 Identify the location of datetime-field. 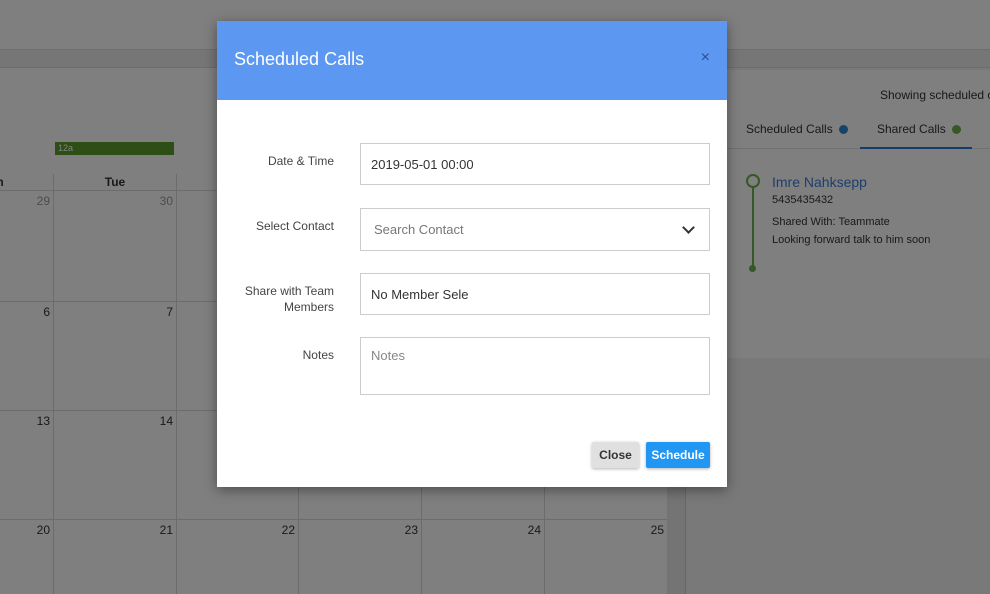
(535, 164).